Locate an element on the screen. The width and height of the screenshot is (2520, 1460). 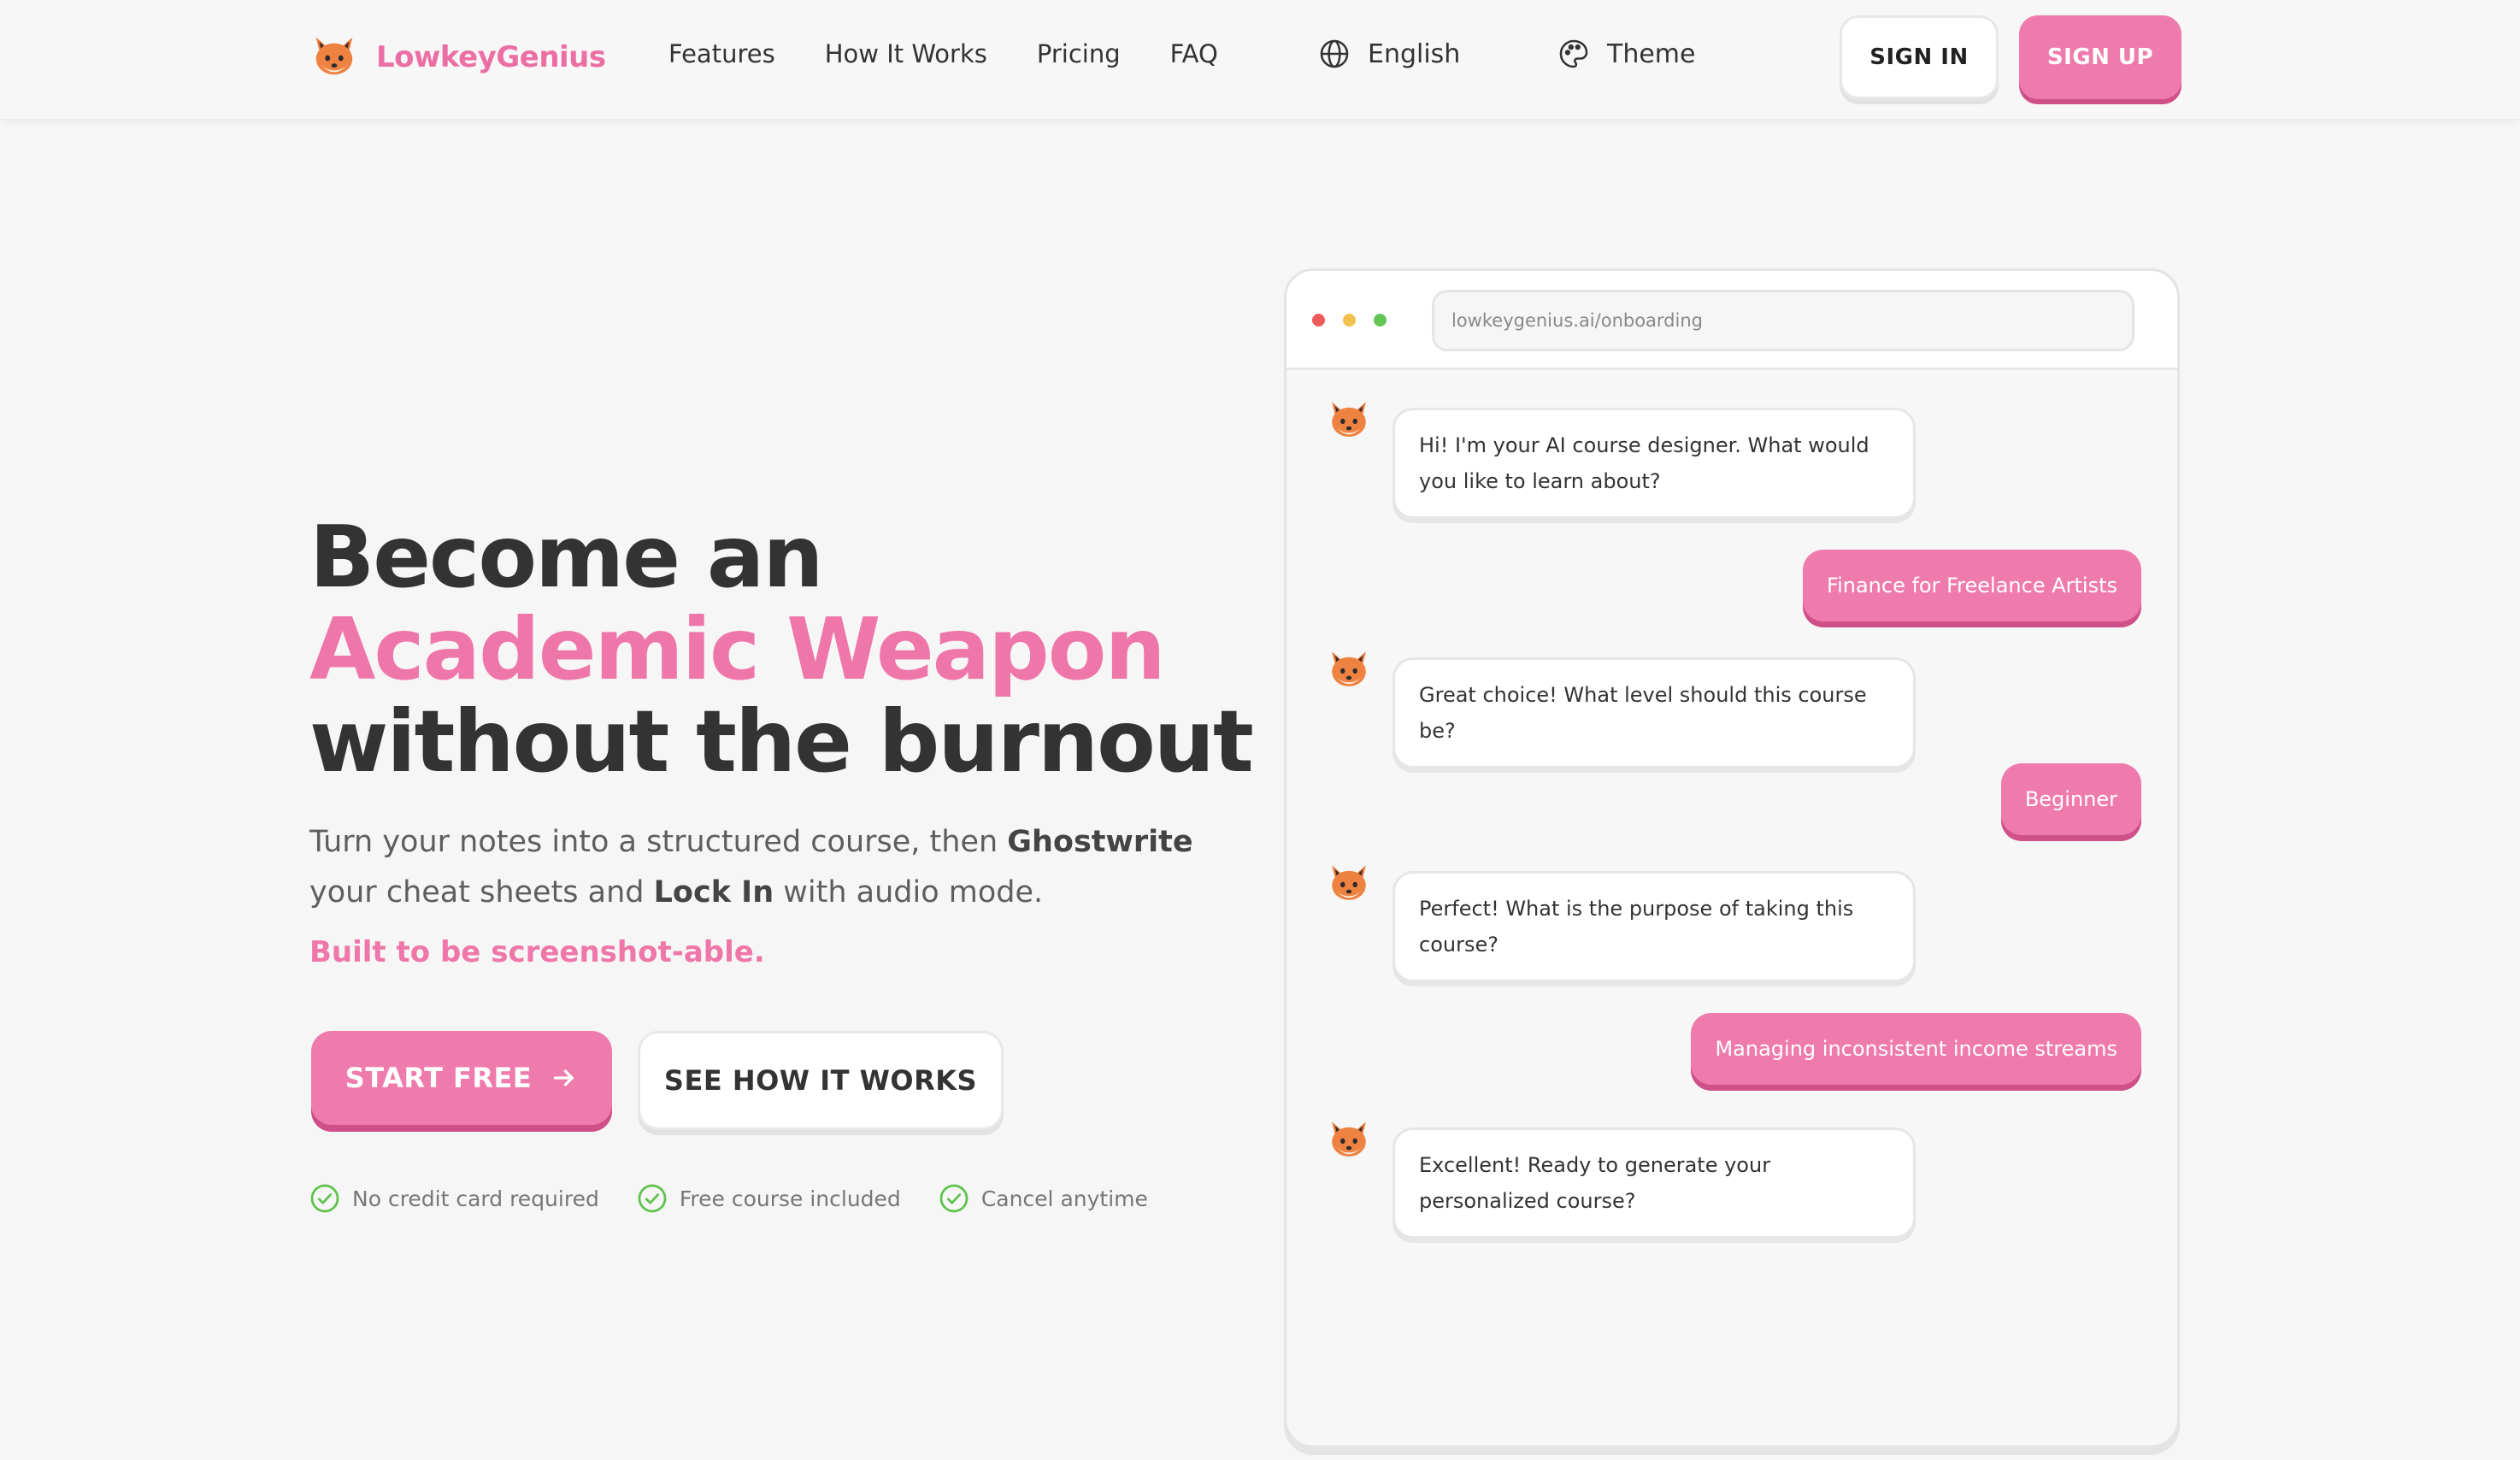
fox-icon is located at coordinates (334, 56).